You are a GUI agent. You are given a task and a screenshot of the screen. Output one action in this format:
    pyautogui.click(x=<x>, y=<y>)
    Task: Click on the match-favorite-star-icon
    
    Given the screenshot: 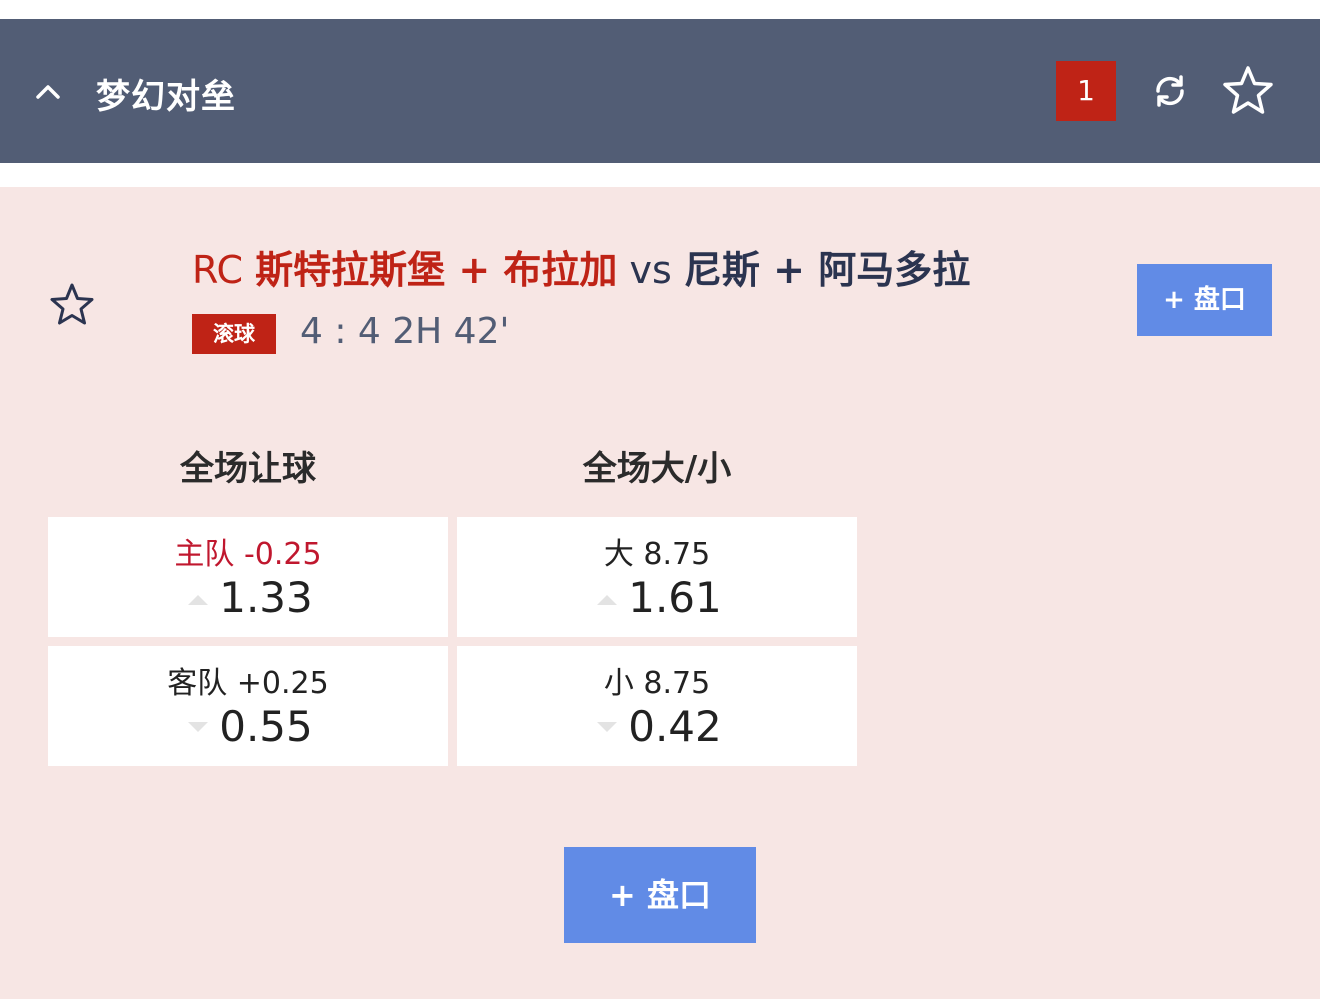 What is the action you would take?
    pyautogui.click(x=72, y=305)
    